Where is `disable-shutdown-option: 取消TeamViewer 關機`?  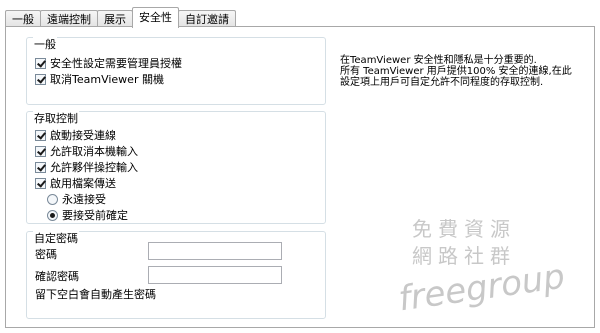 disable-shutdown-option: 取消TeamViewer 關機 is located at coordinates (99, 79).